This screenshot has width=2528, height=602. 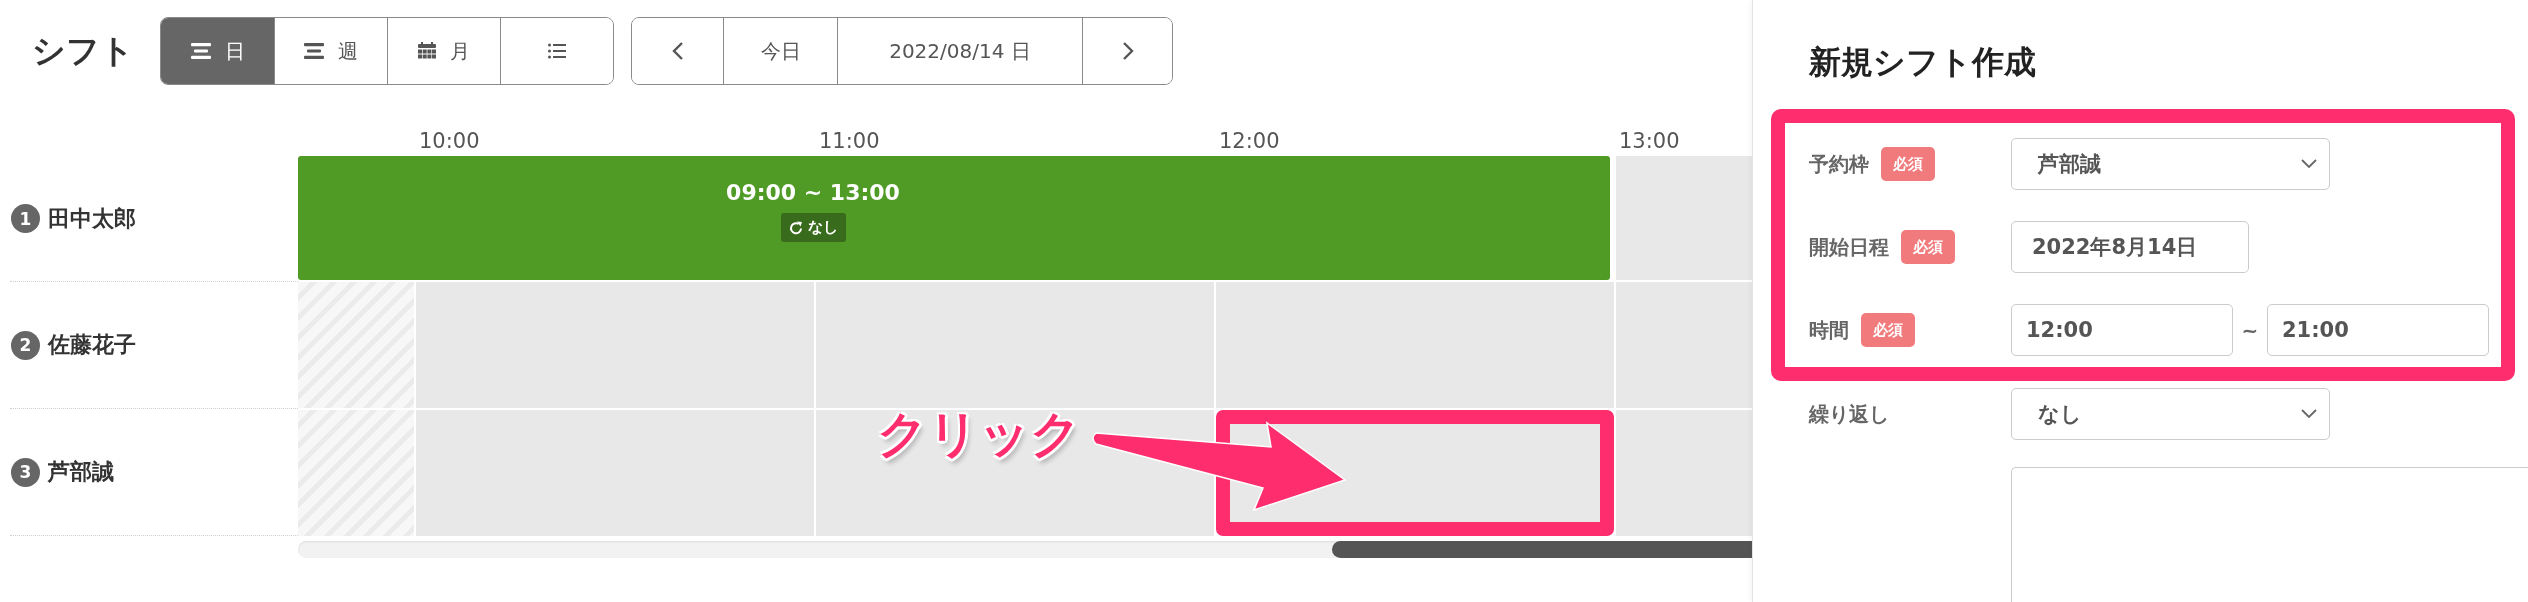 I want to click on time-field: 21:00, so click(x=2378, y=330).